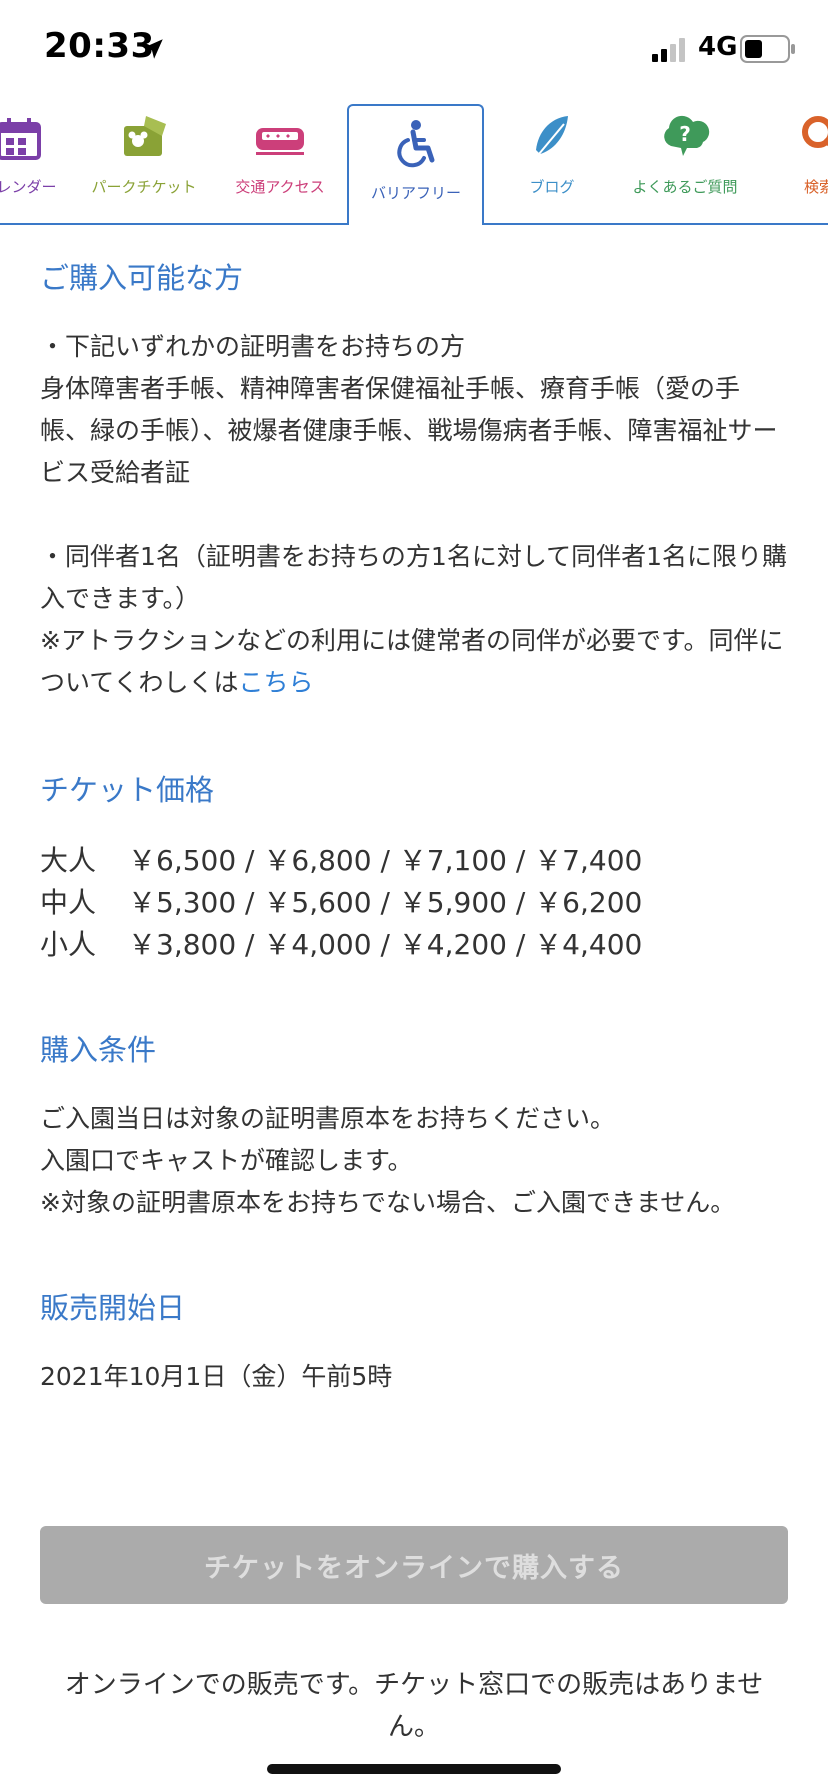 The height and width of the screenshot is (1792, 828). Describe the element at coordinates (416, 172) in the screenshot. I see `tab-barrier-free: バリアフリー` at that location.